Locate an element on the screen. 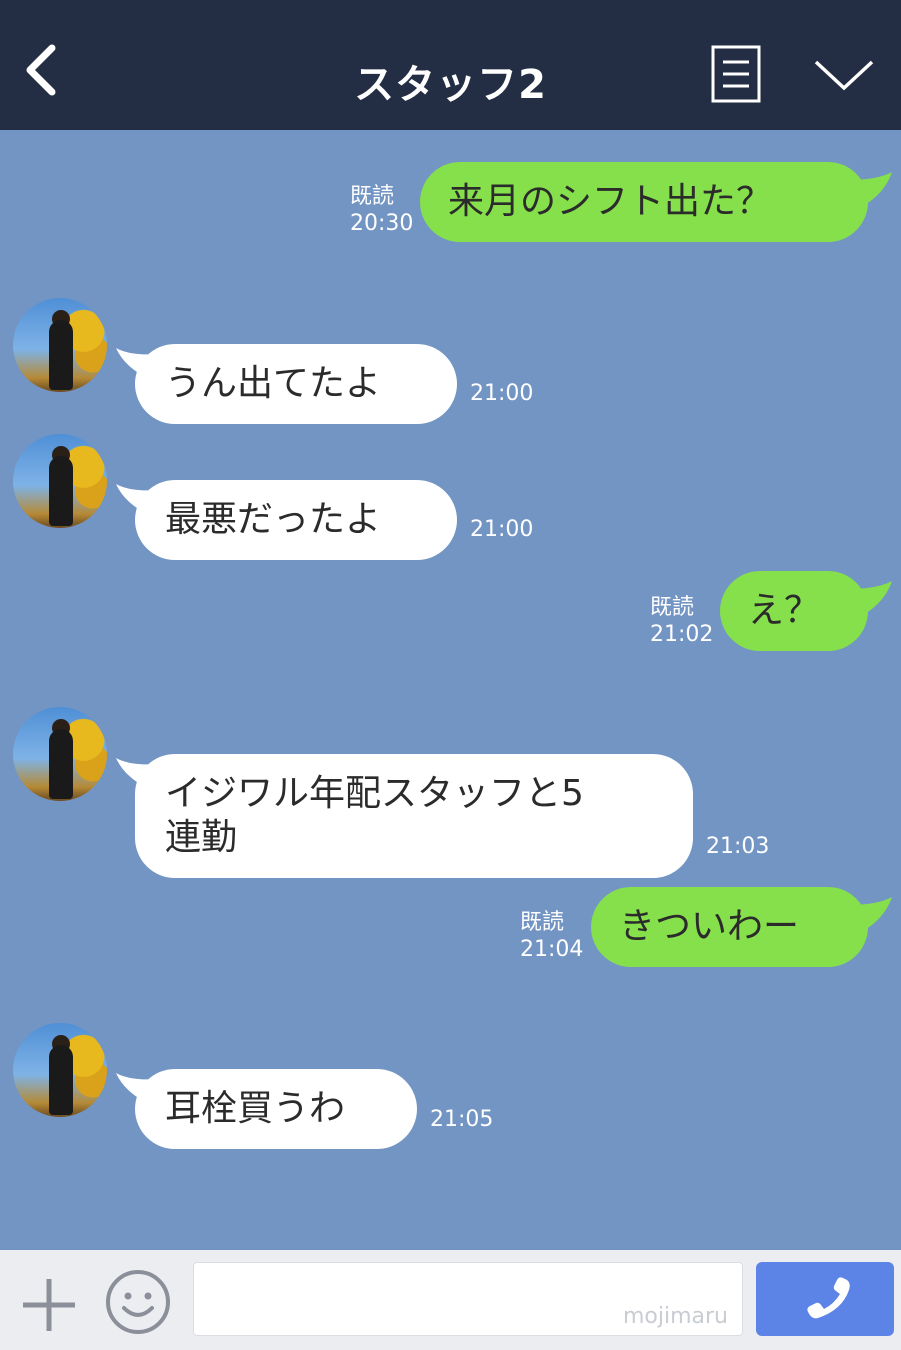 The image size is (901, 1350). chevron-down-icon is located at coordinates (844, 75).